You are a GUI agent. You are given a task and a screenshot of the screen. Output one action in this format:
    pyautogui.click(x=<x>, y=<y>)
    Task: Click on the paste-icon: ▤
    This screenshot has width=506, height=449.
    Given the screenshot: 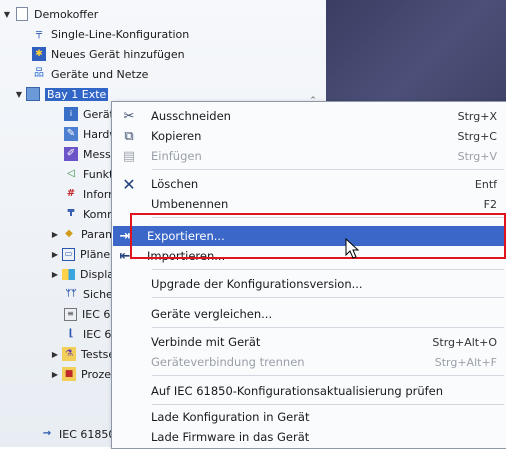 What is the action you would take?
    pyautogui.click(x=129, y=156)
    